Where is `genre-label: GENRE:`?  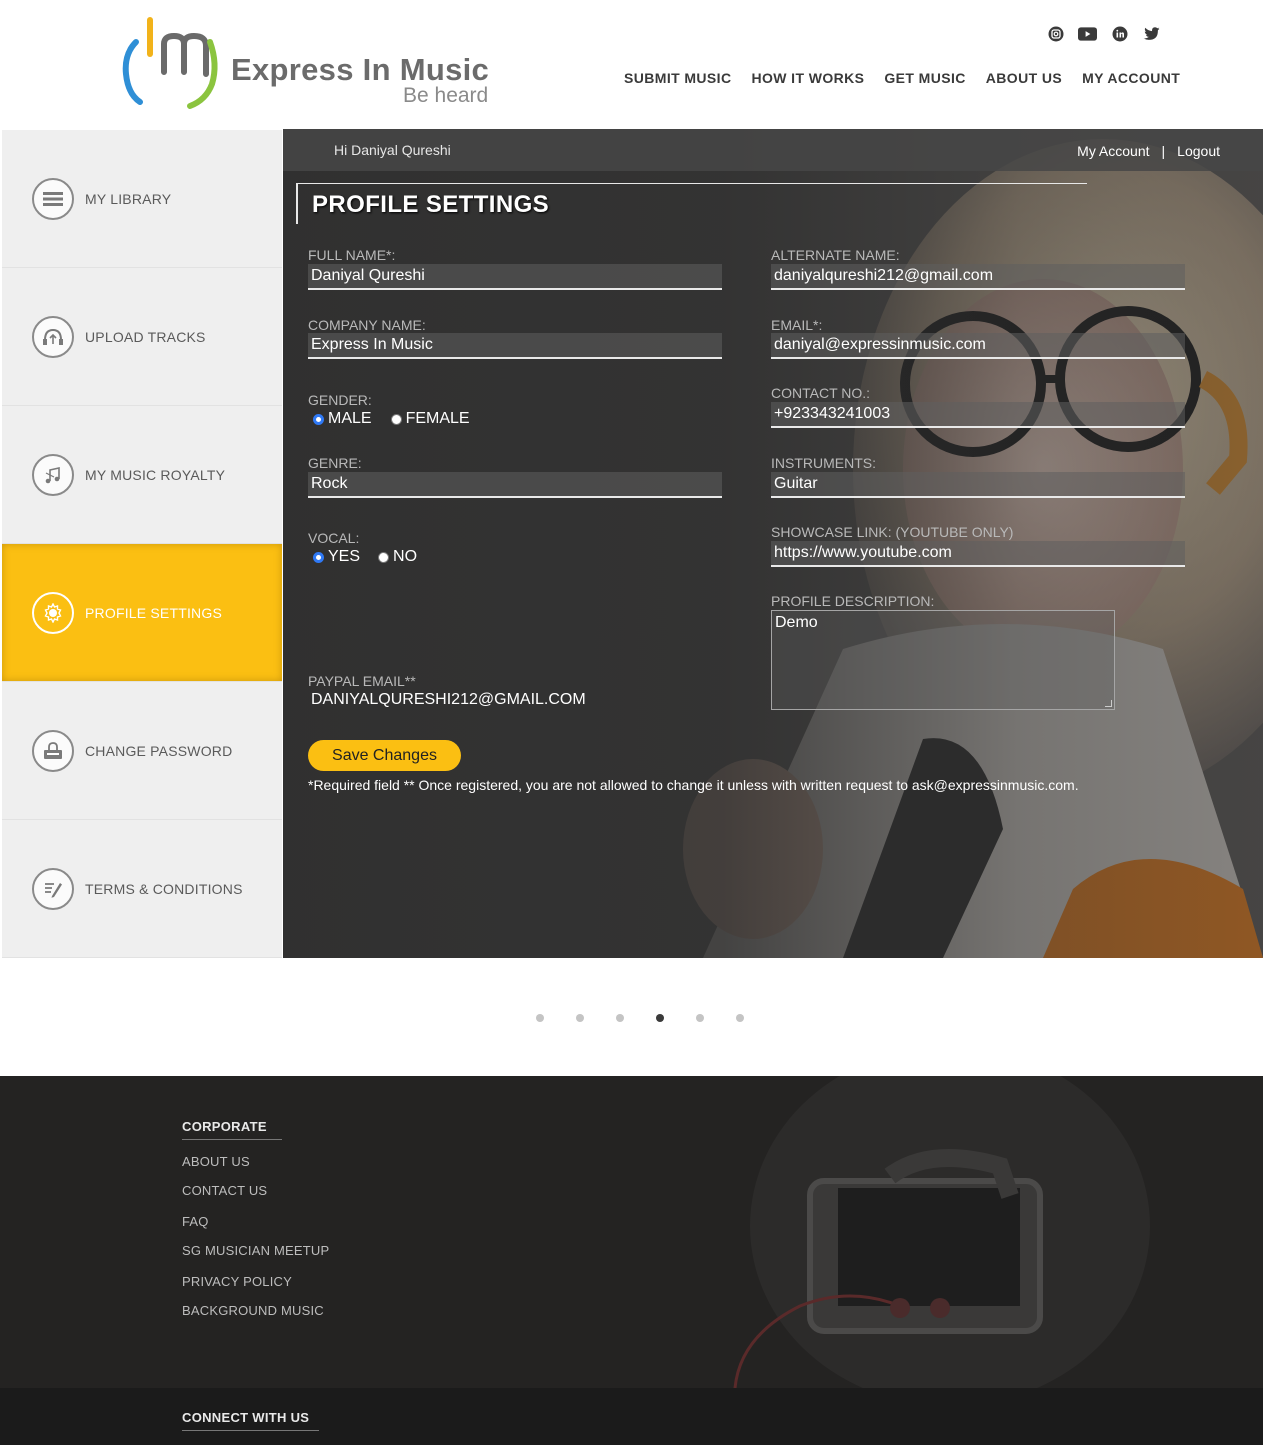 genre-label: GENRE: is located at coordinates (335, 463).